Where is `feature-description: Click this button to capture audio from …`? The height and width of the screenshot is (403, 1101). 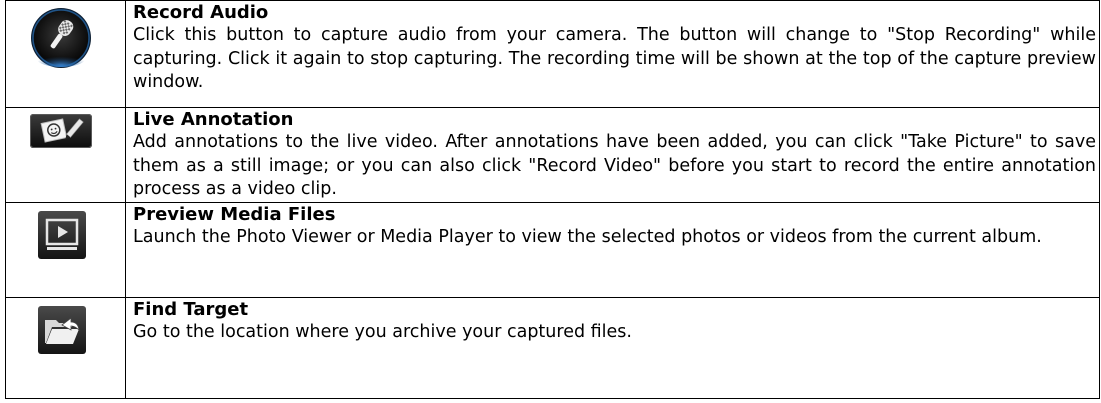 feature-description: Click this button to capture audio from … is located at coordinates (614, 58).